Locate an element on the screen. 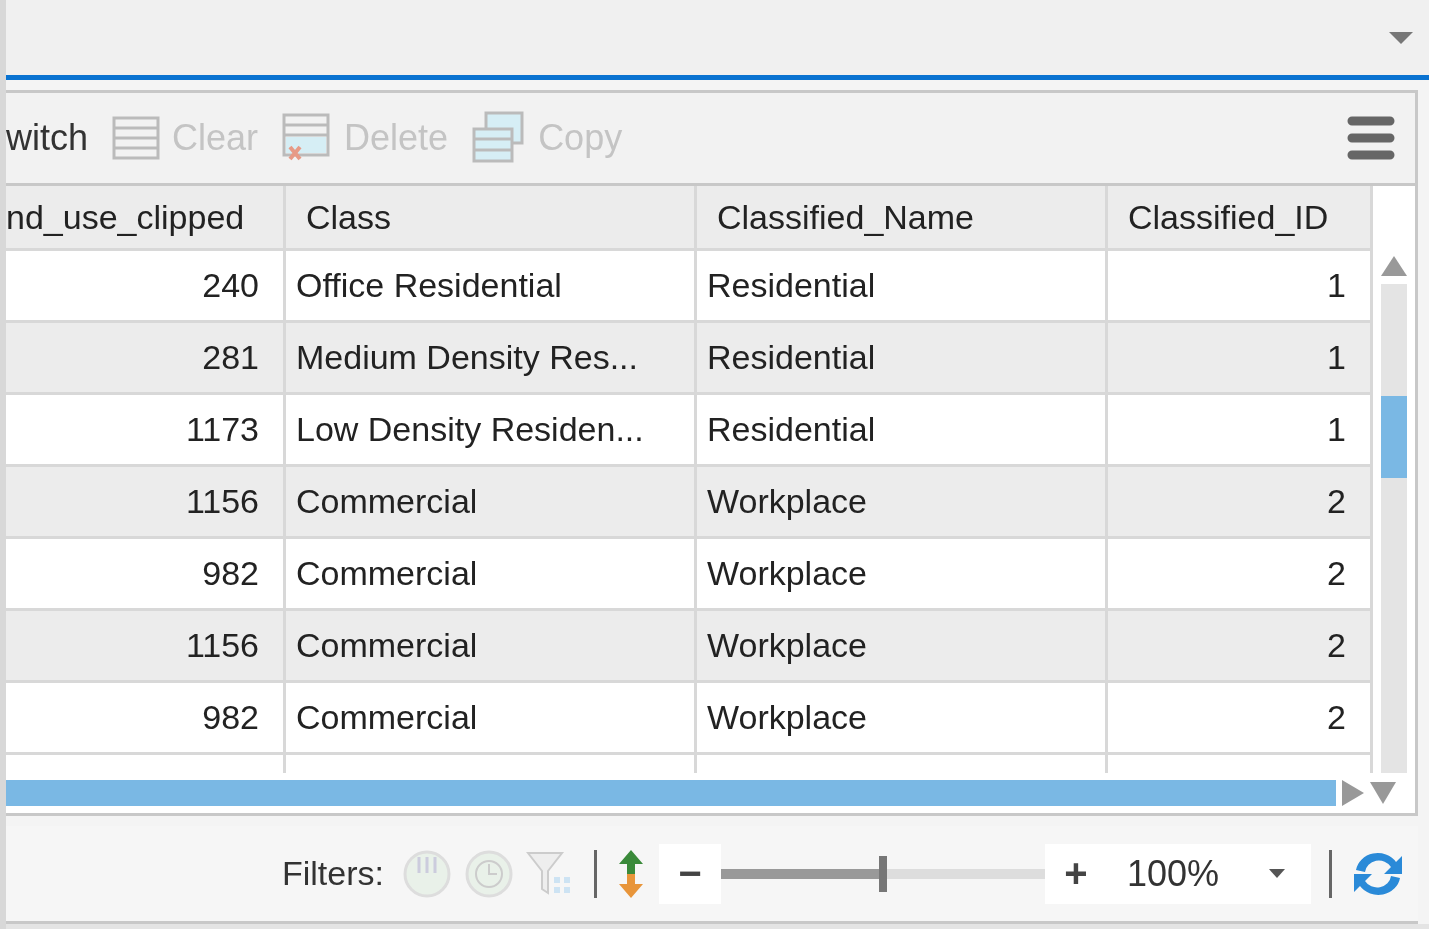  vertical-scrollbar is located at coordinates (1392, 479).